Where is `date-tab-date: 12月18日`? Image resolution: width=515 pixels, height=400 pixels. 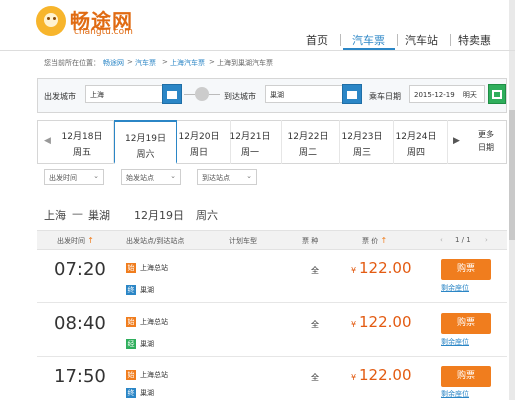 date-tab-date: 12月18日 is located at coordinates (82, 137).